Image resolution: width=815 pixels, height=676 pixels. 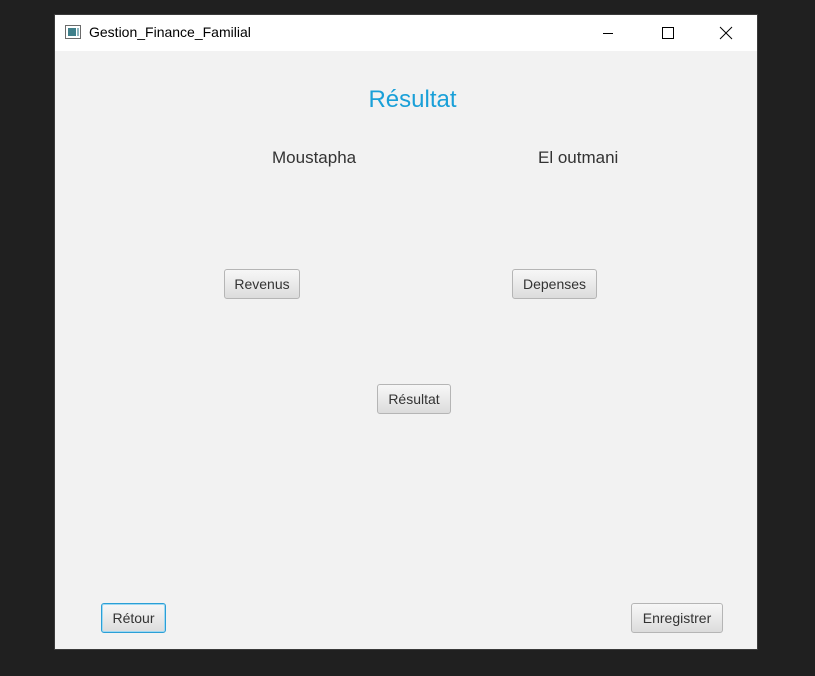 I want to click on resultat-button: Résultat, so click(x=414, y=399).